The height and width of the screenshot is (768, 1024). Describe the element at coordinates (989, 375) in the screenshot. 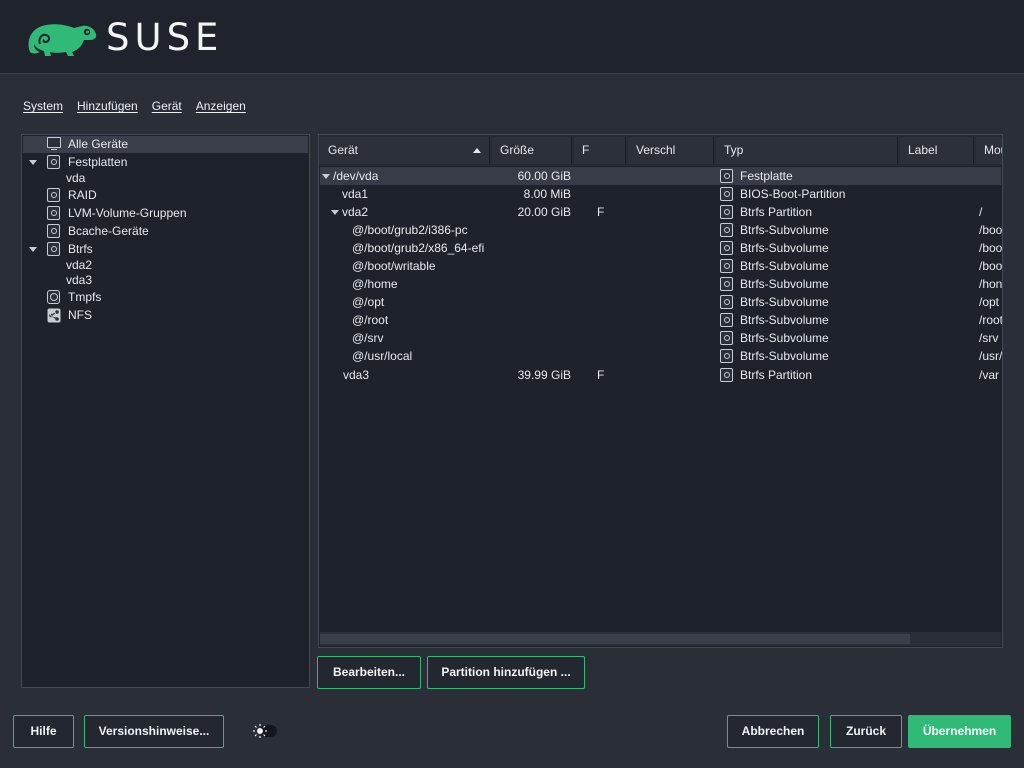

I see `cell-mount: /var` at that location.